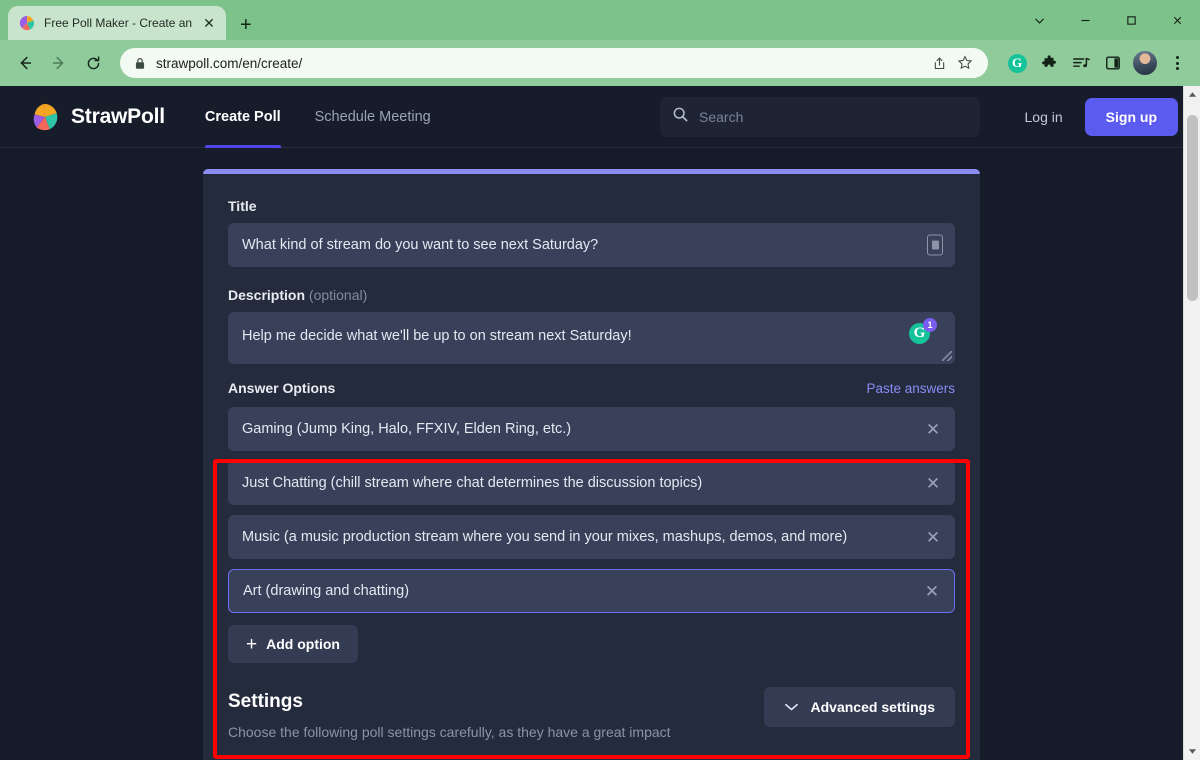 This screenshot has height=760, width=1200. I want to click on media-playlist-icon, so click(1081, 63).